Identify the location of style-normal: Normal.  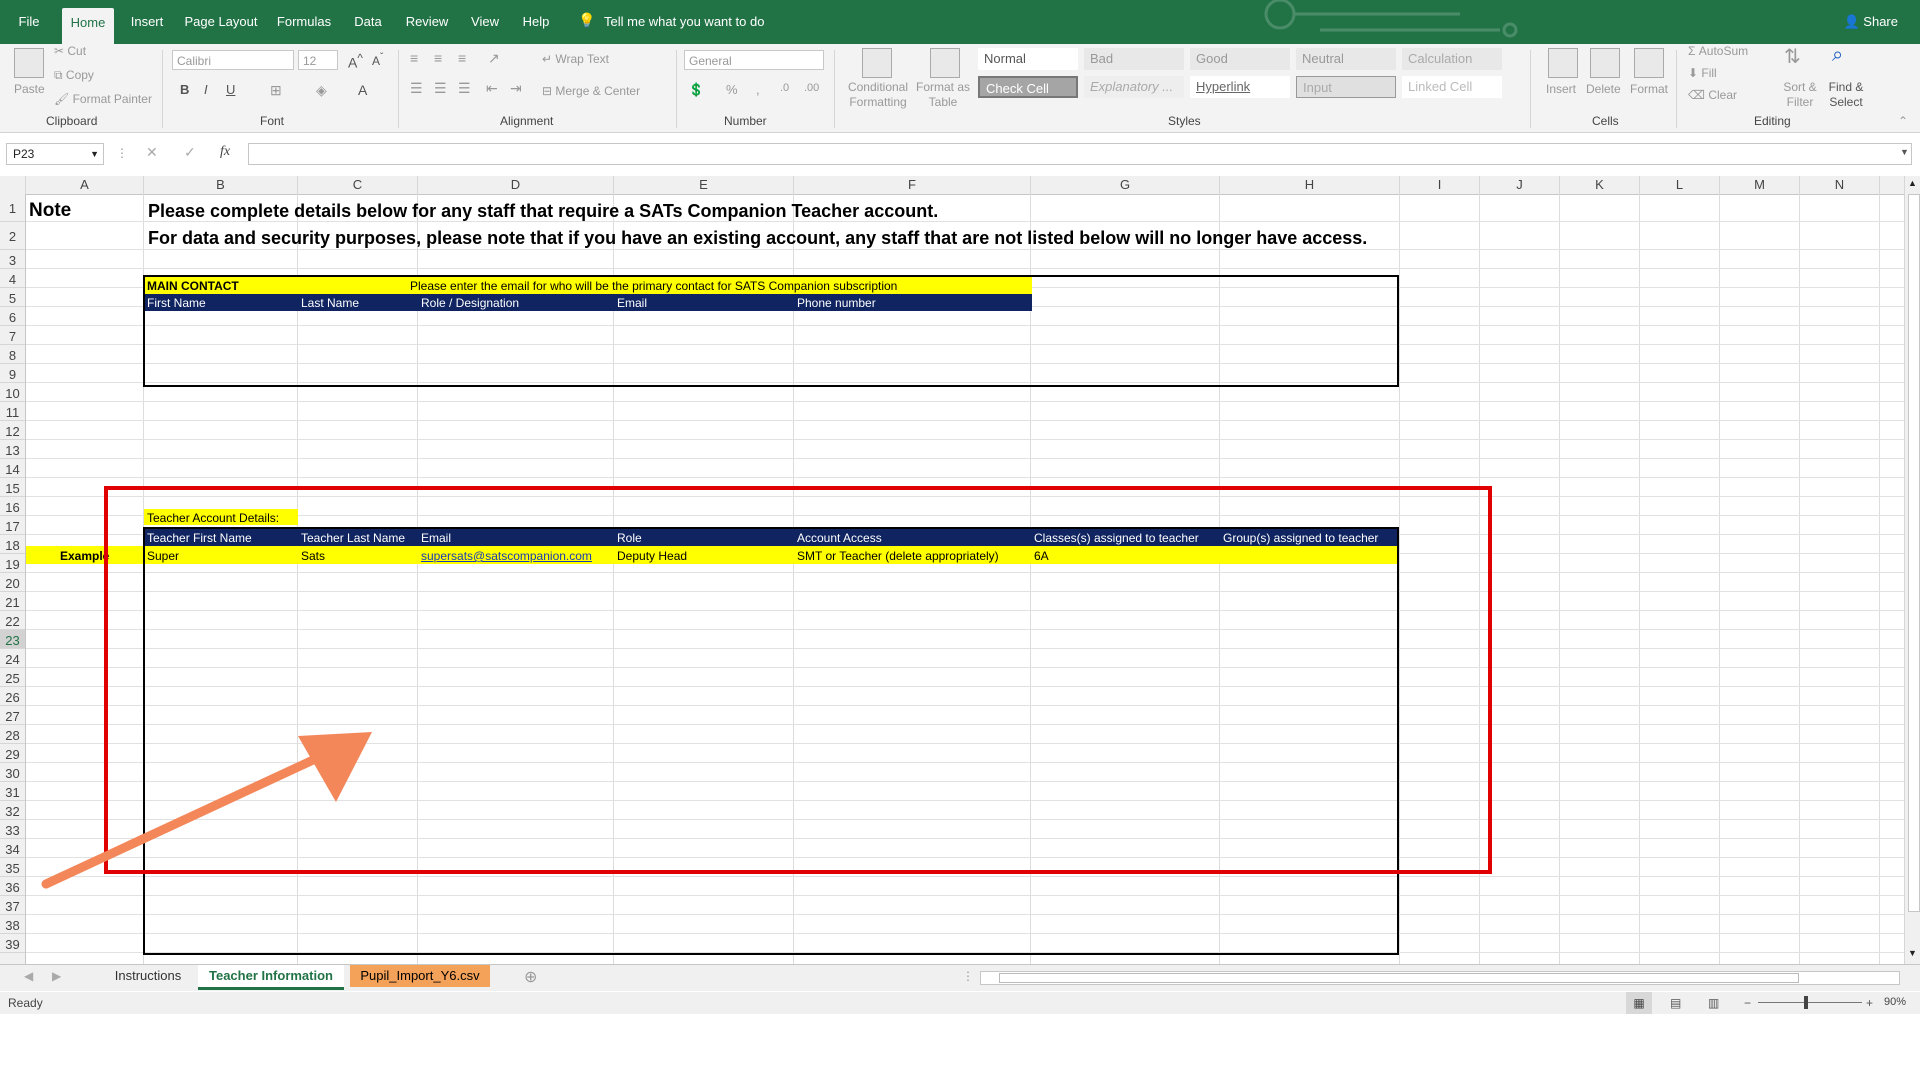
(1028, 59).